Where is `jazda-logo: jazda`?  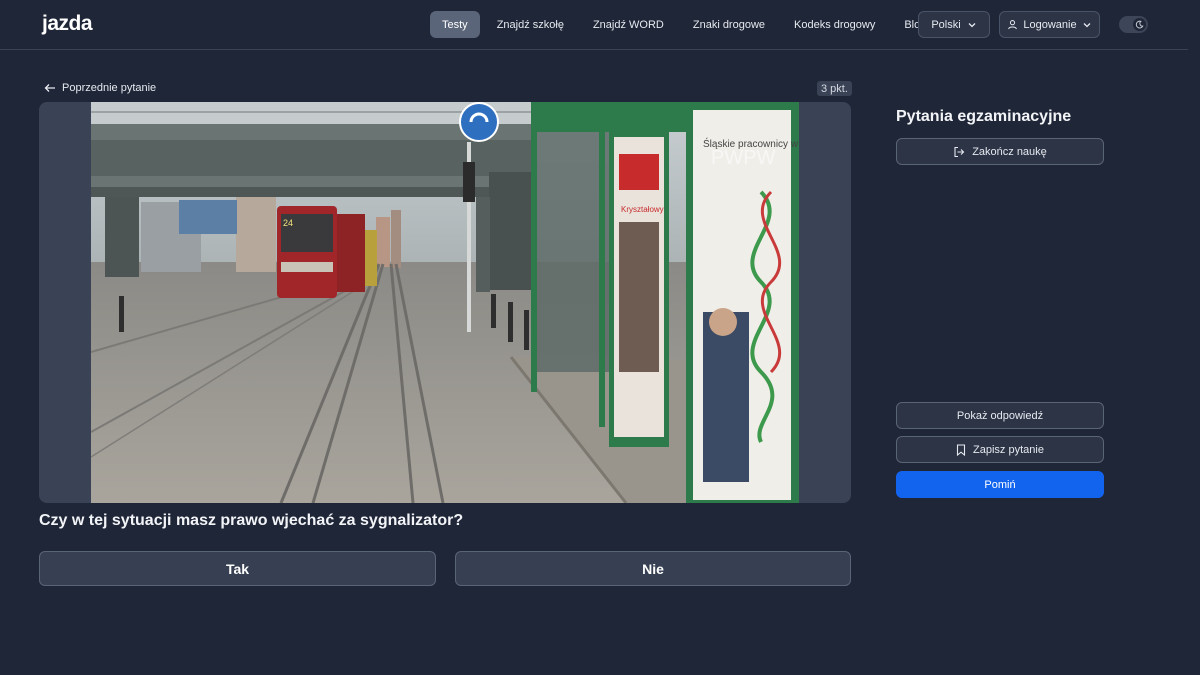 jazda-logo: jazda is located at coordinates (67, 24).